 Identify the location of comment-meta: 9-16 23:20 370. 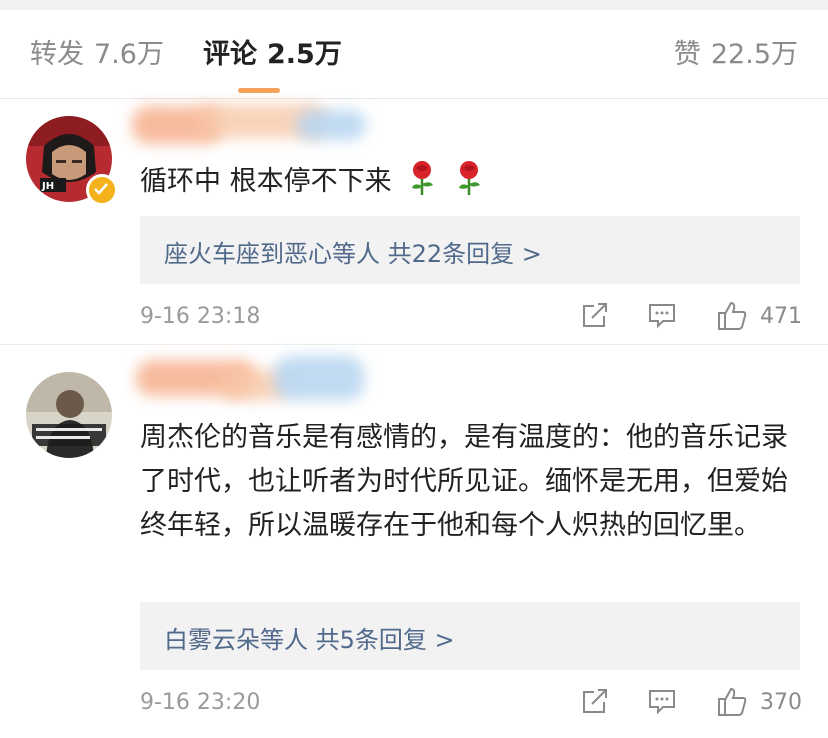
(471, 704).